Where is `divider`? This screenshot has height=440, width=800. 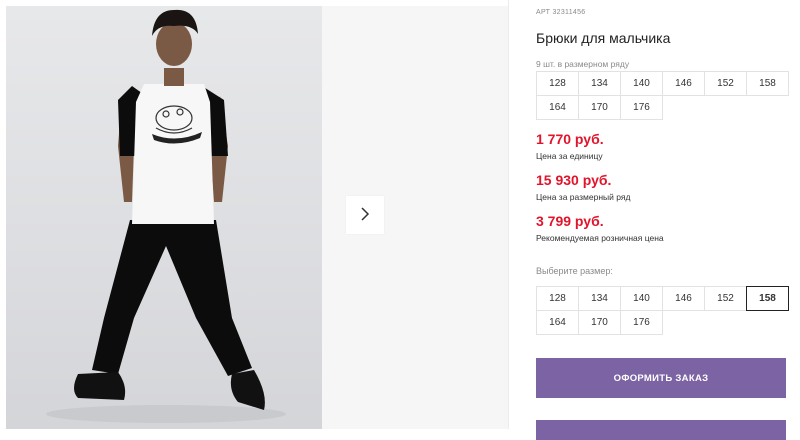
divider is located at coordinates (508, 214).